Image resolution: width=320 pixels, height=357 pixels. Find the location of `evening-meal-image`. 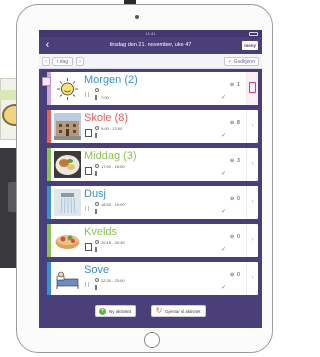

evening-meal-image is located at coordinates (67, 240).